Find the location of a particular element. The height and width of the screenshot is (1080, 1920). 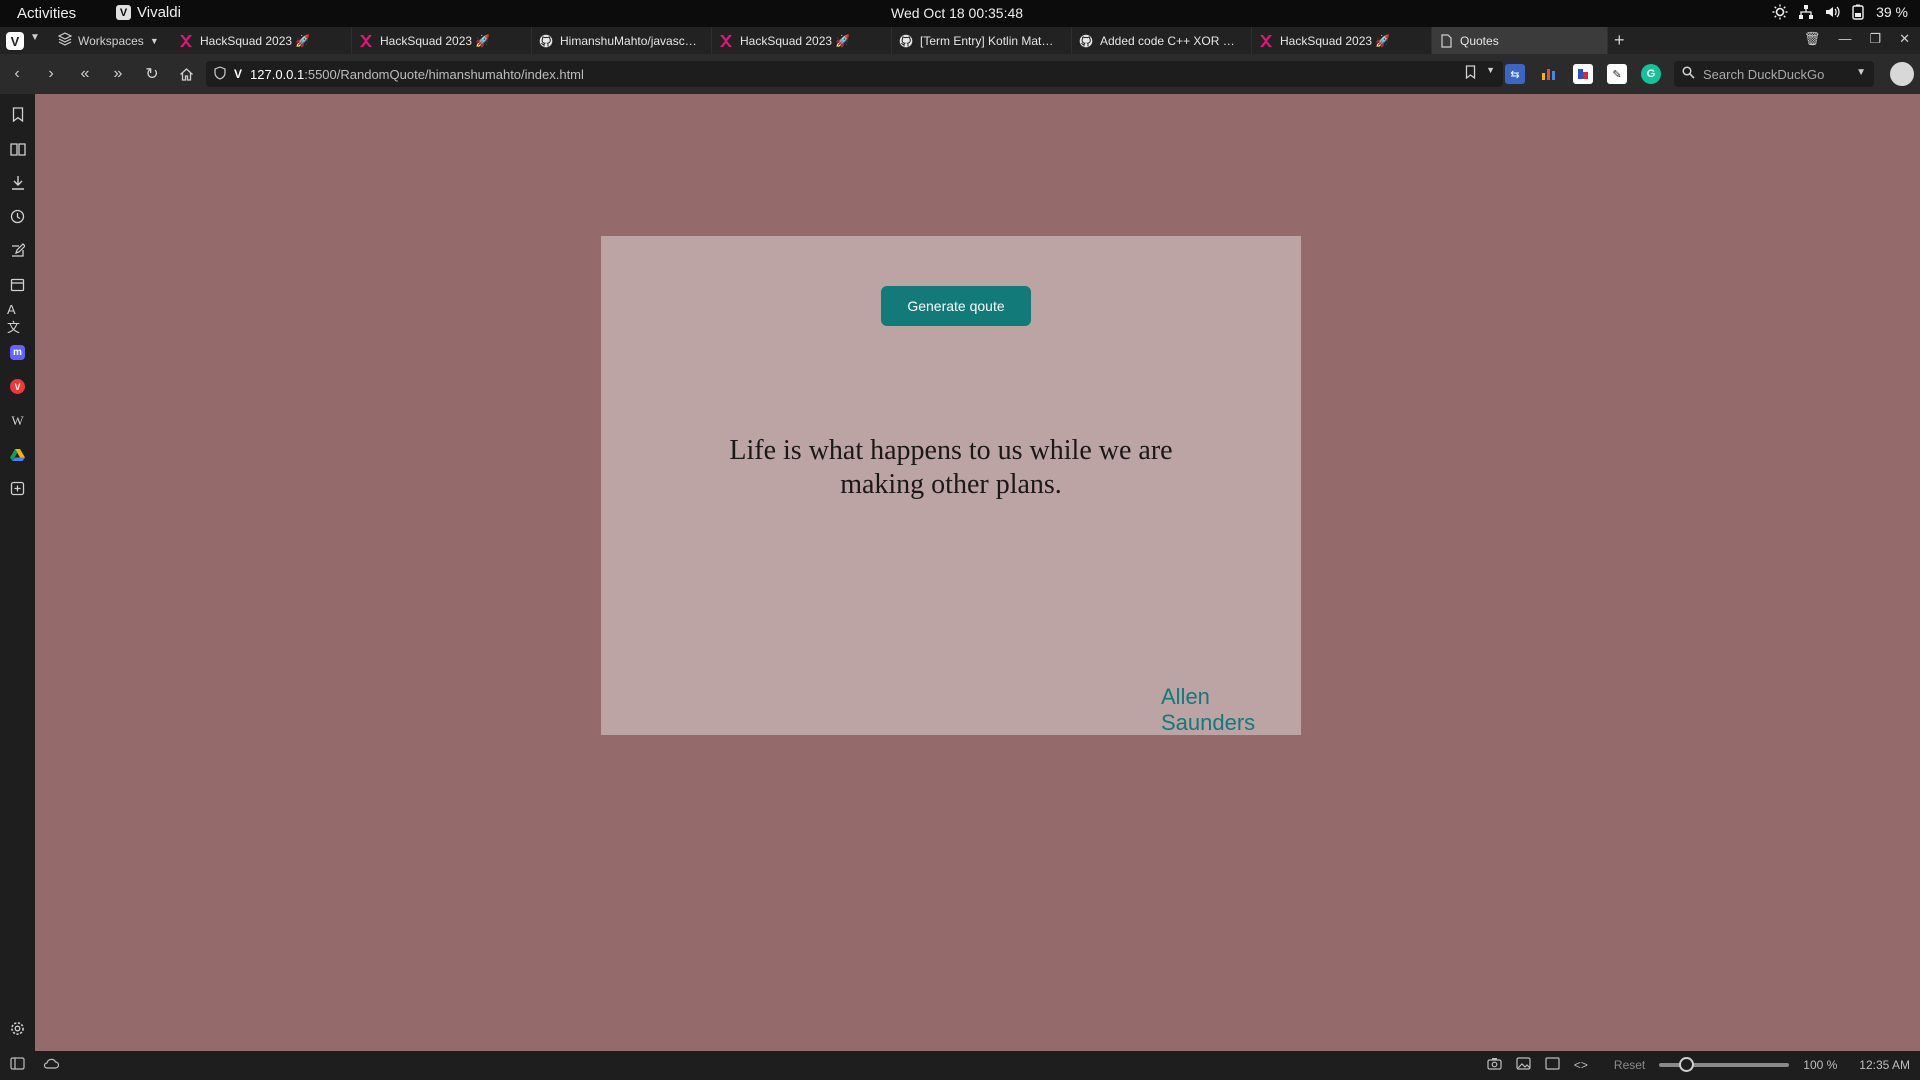

system-tray: 39 % is located at coordinates (1840, 12).